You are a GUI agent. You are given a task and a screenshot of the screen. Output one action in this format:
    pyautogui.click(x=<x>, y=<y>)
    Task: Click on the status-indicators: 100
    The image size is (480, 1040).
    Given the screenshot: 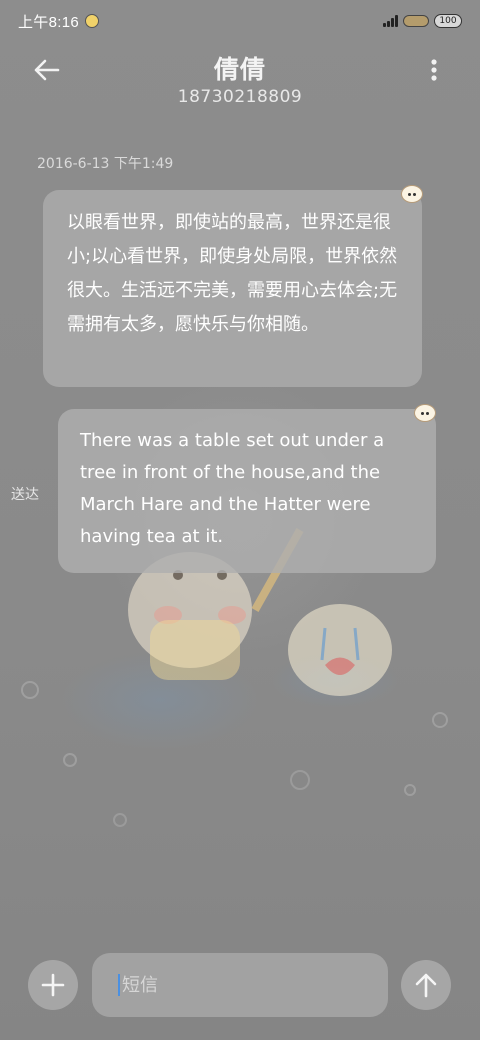 What is the action you would take?
    pyautogui.click(x=422, y=21)
    